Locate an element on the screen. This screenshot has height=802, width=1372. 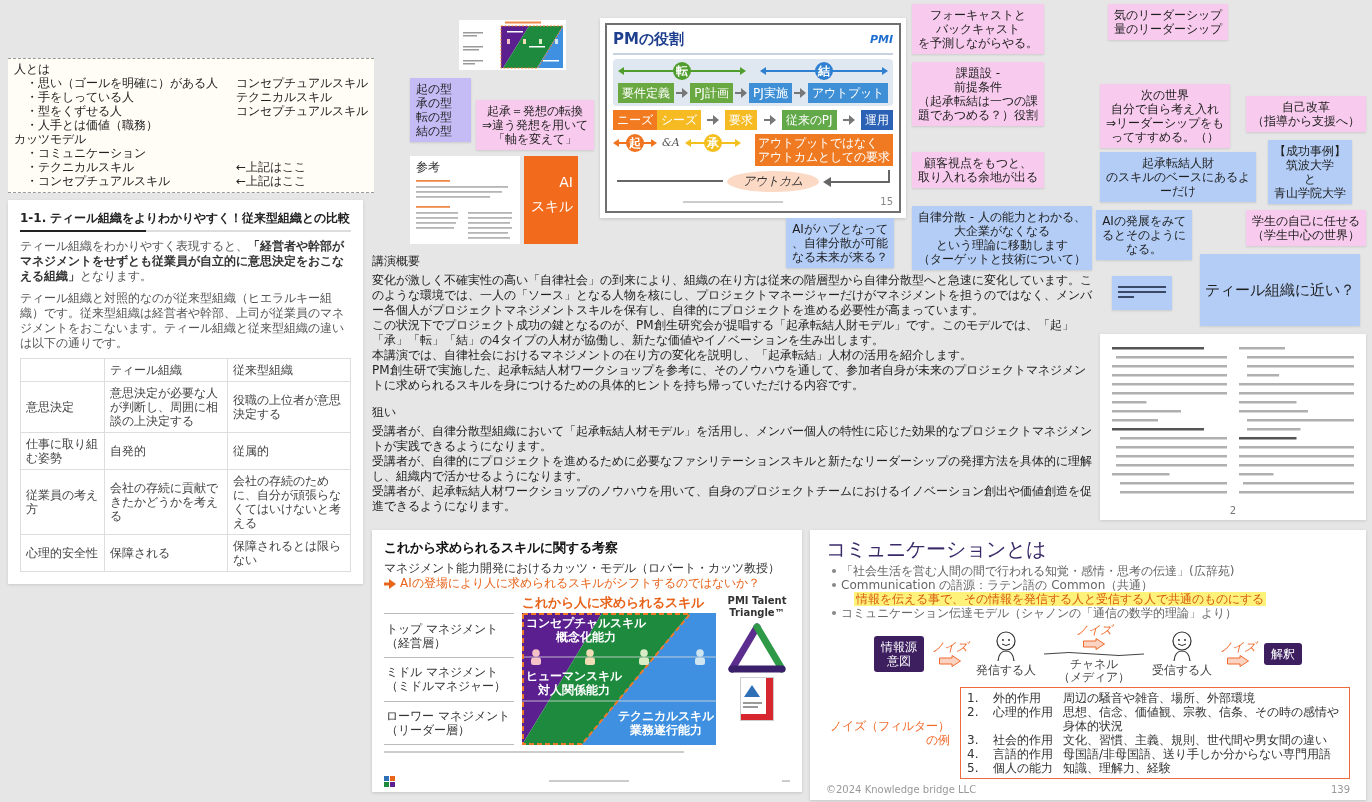
slide-subtitle: マネジメント能力開発におけるカッツ・モデル（ロバート・カッツ教授） is located at coordinates (582, 568).